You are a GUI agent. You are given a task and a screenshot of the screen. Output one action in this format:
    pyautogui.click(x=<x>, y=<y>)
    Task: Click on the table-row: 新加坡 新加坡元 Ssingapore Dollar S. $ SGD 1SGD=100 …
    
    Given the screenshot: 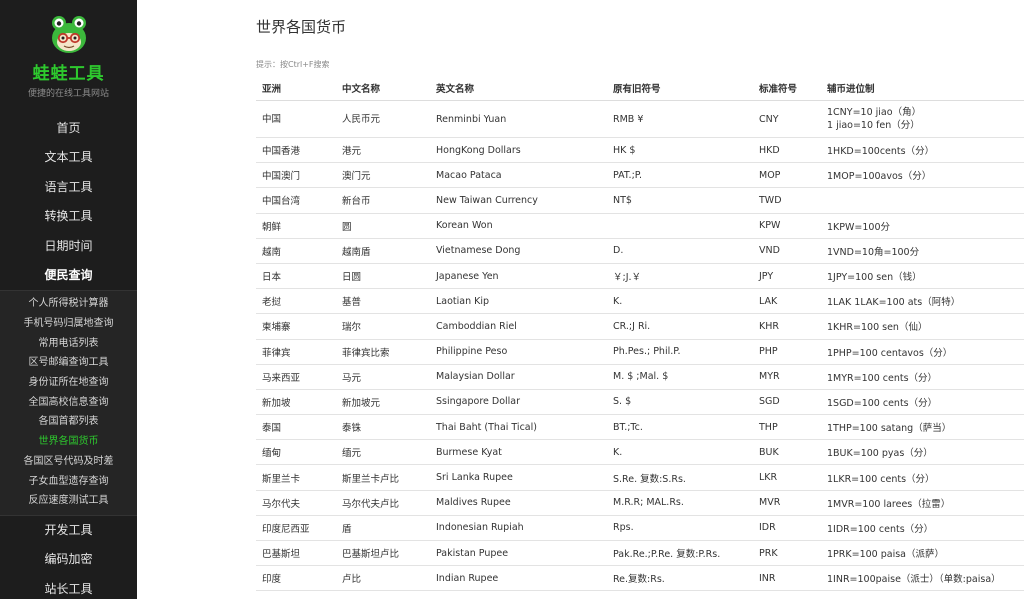 What is the action you would take?
    pyautogui.click(x=640, y=402)
    